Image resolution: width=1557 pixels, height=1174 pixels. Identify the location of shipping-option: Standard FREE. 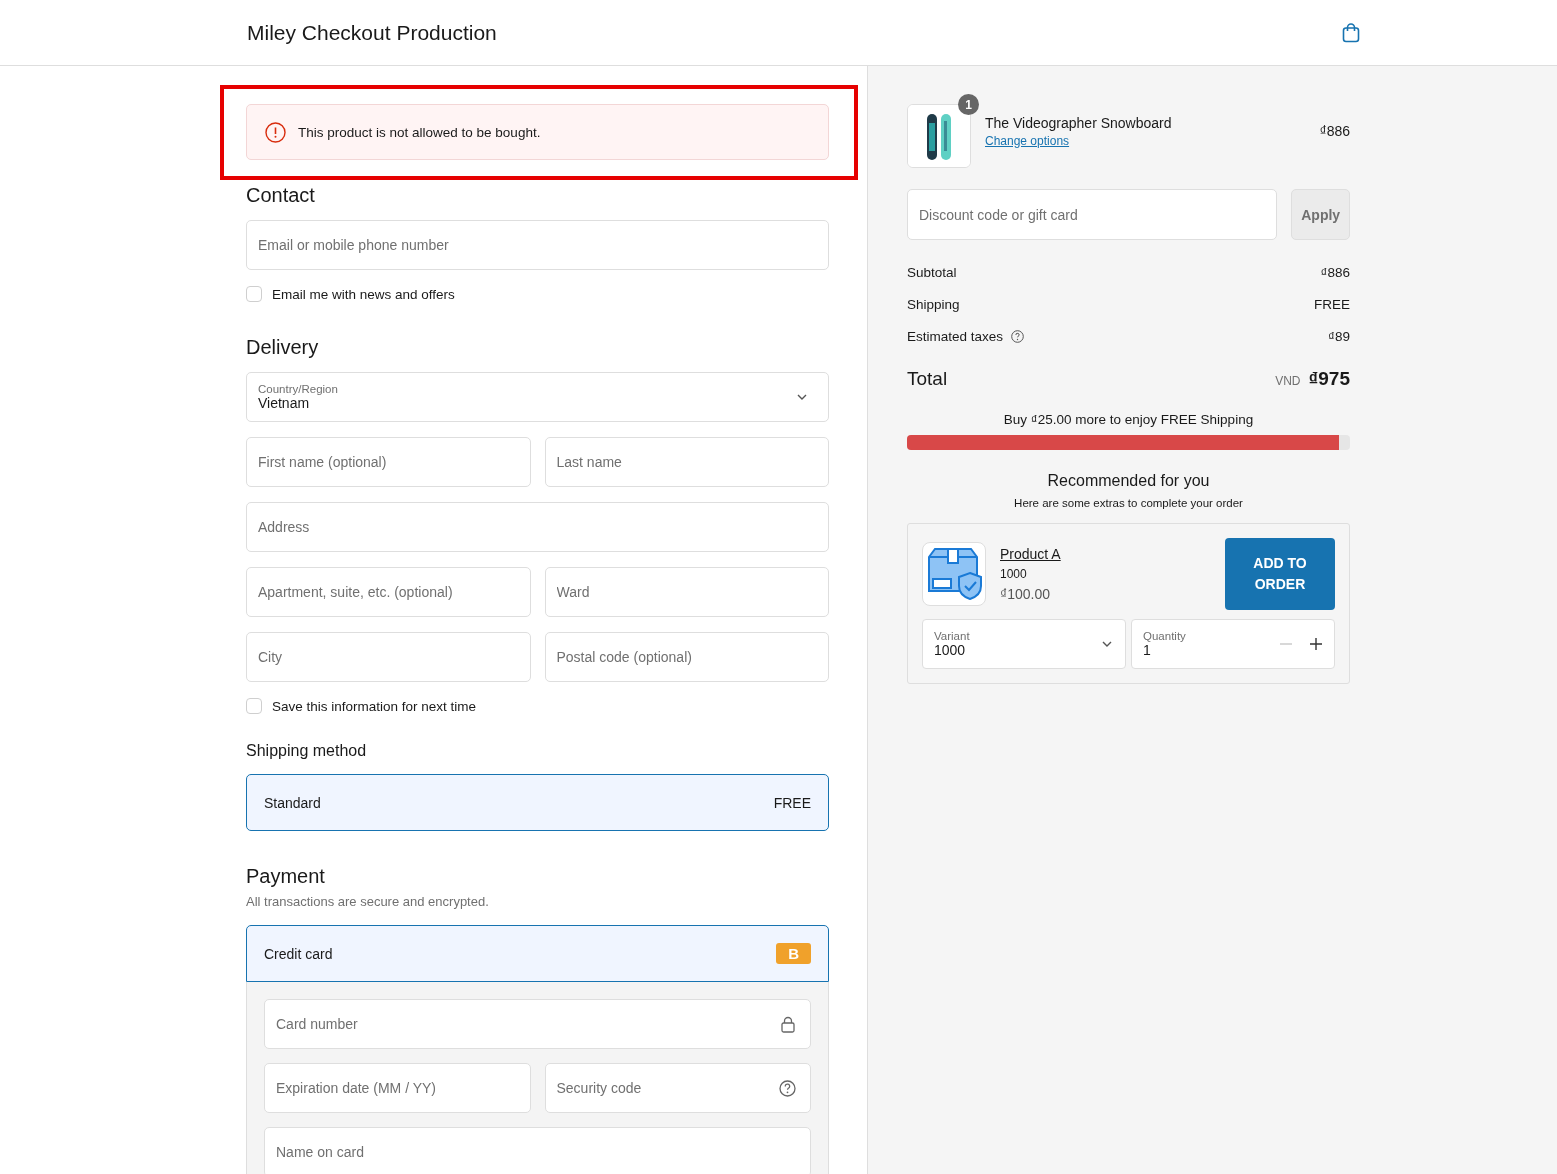
(537, 802).